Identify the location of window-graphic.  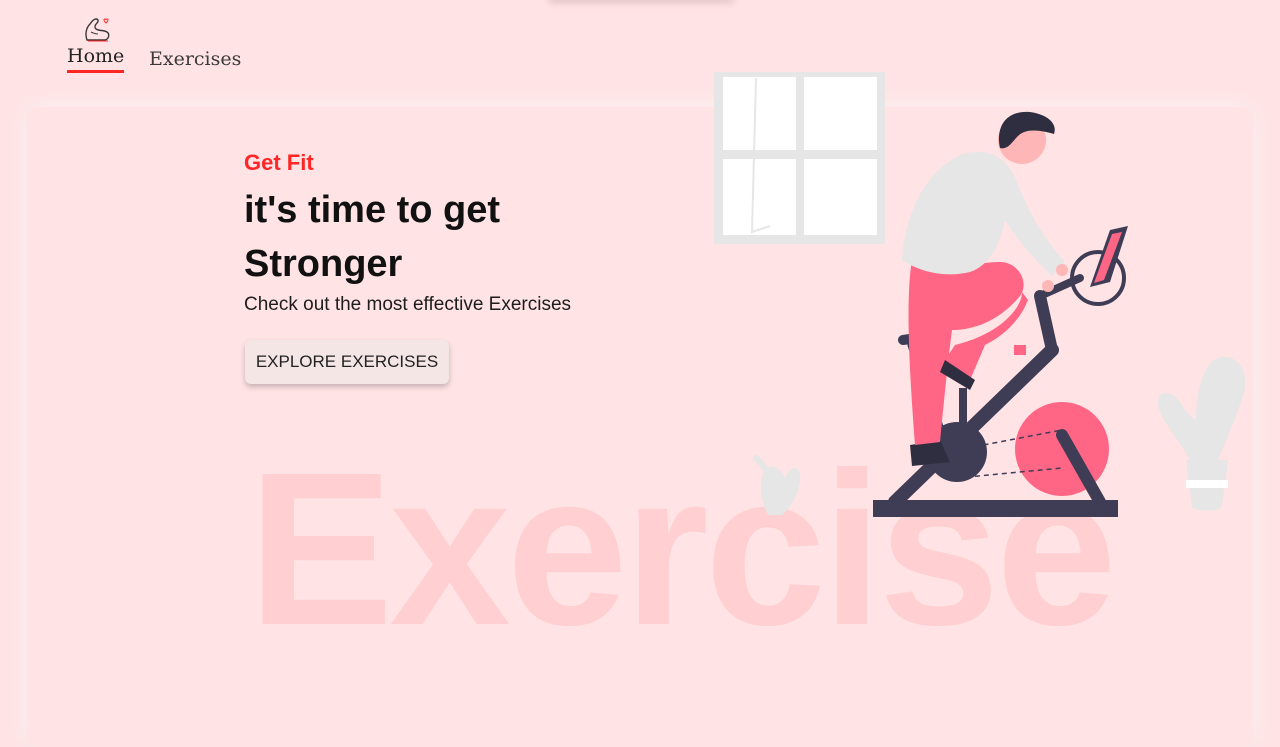
(799, 158).